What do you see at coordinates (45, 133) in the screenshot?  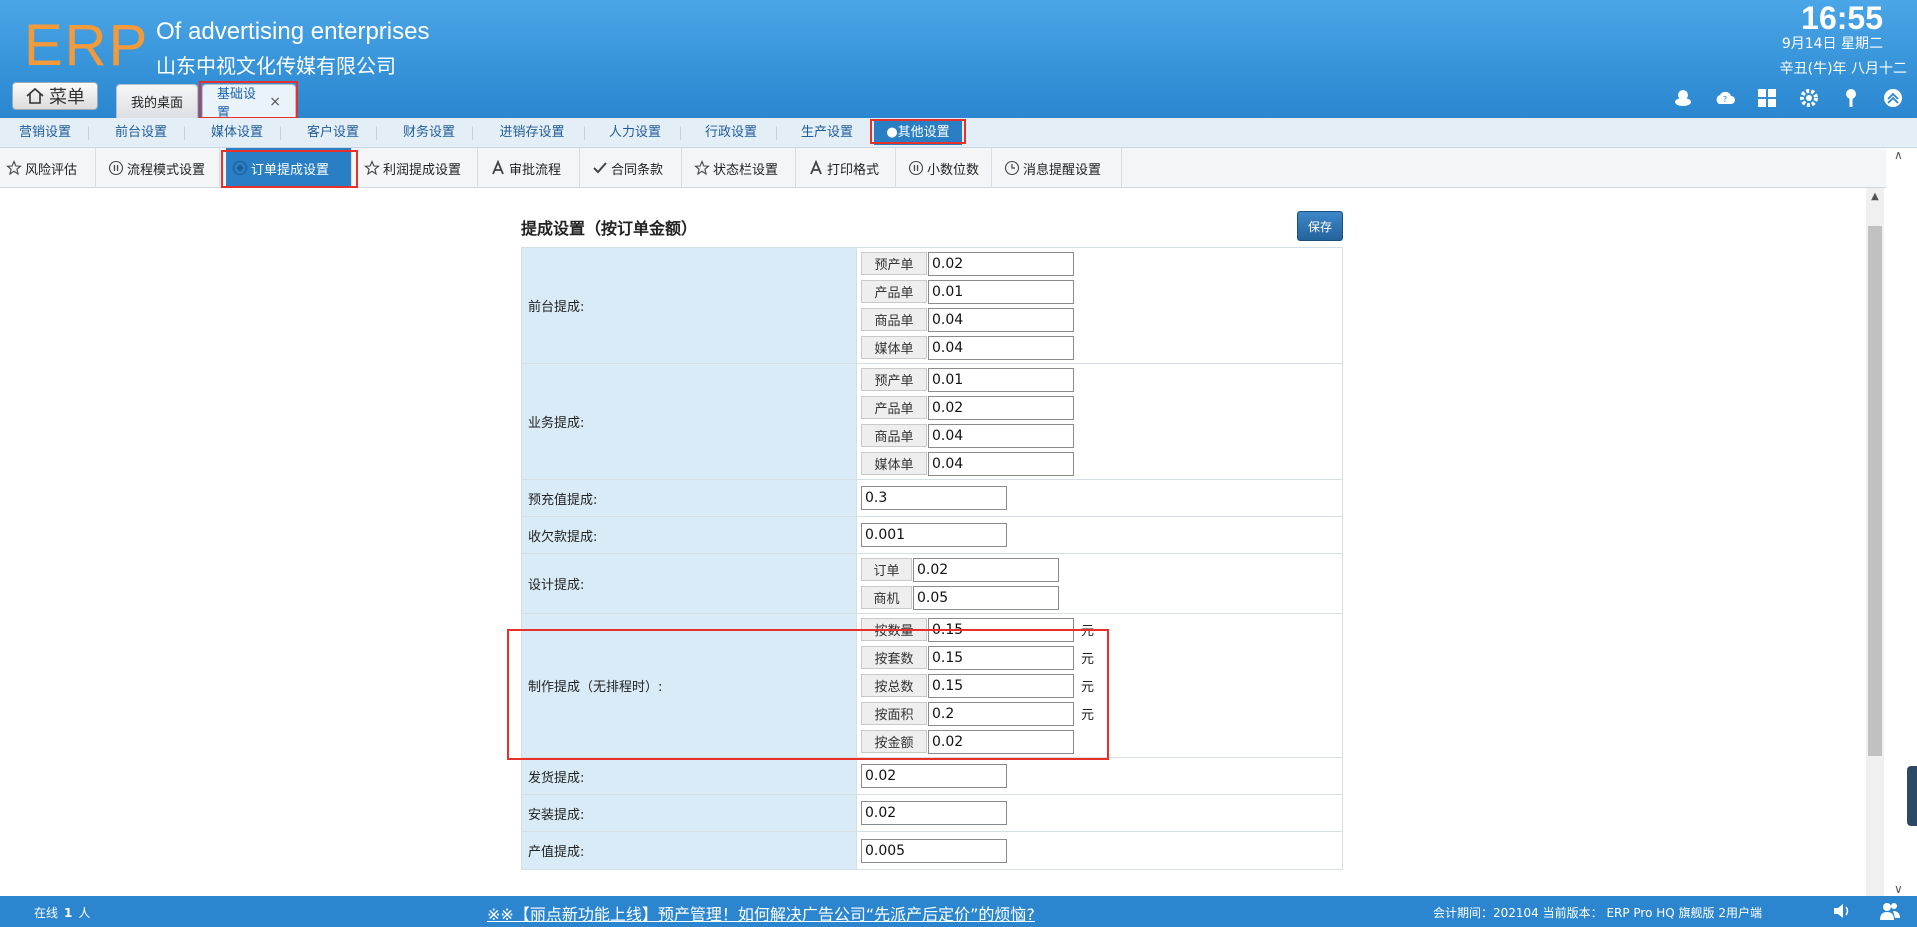 I see `nav-marketing-settings: 营销设置` at bounding box center [45, 133].